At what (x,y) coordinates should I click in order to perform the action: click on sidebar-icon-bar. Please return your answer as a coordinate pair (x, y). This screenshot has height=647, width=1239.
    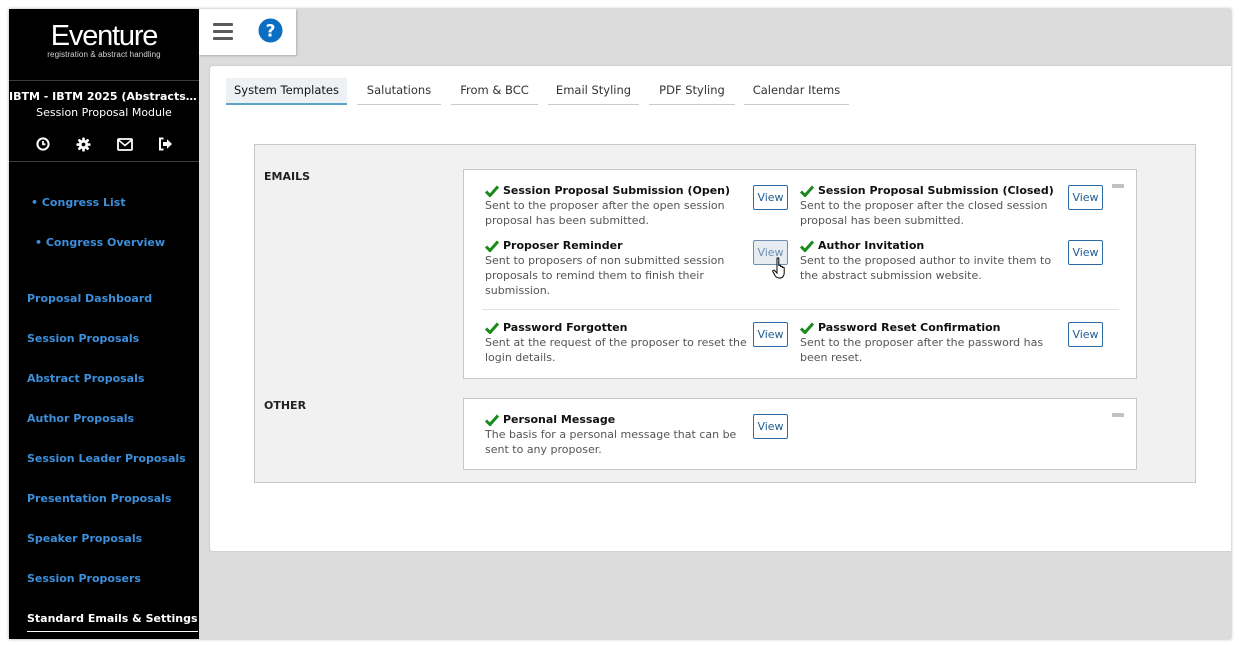
    Looking at the image, I should click on (104, 144).